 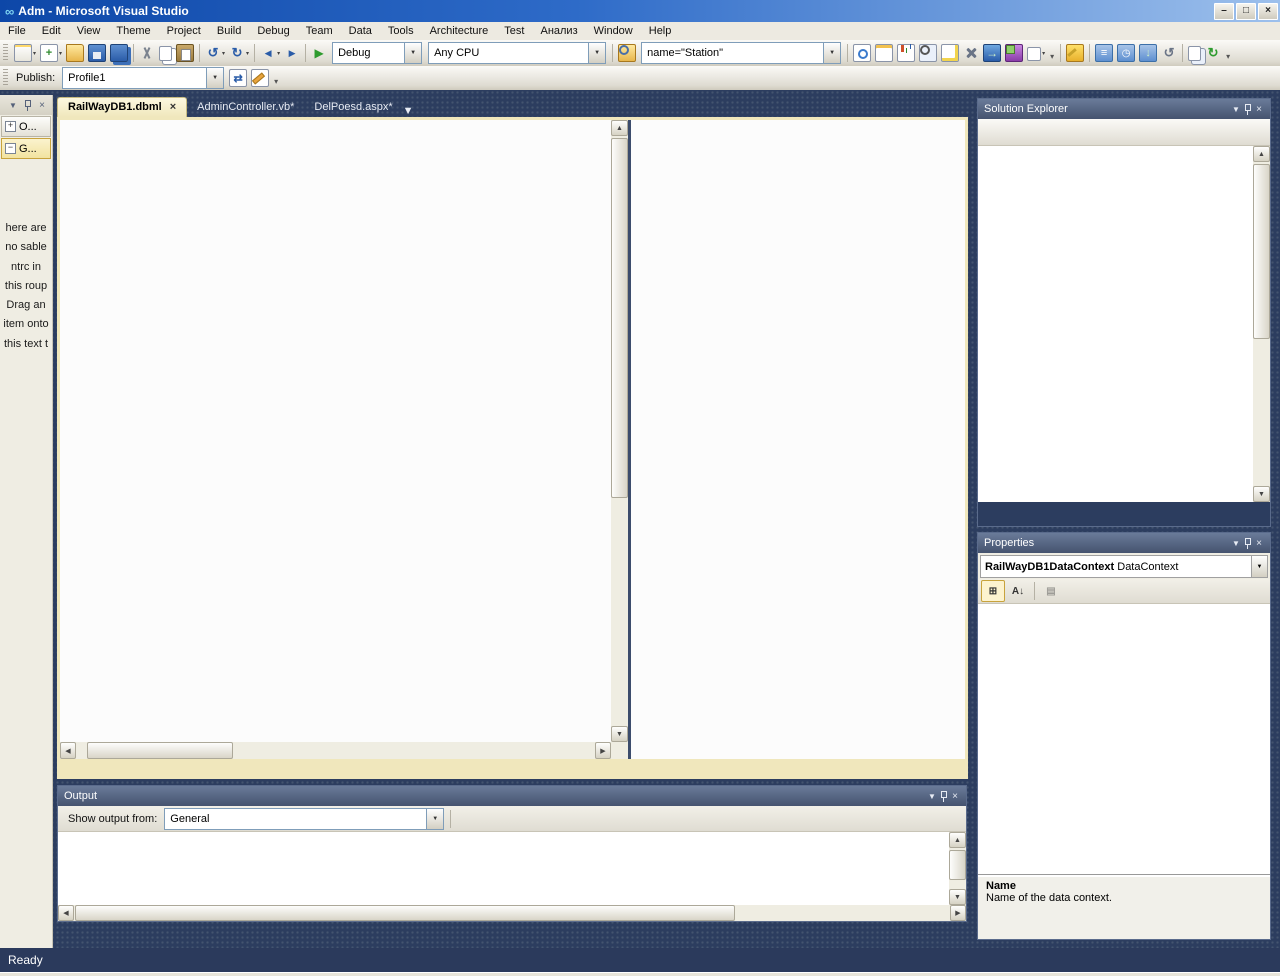 I want to click on customize-tools-icon, so click(x=971, y=53).